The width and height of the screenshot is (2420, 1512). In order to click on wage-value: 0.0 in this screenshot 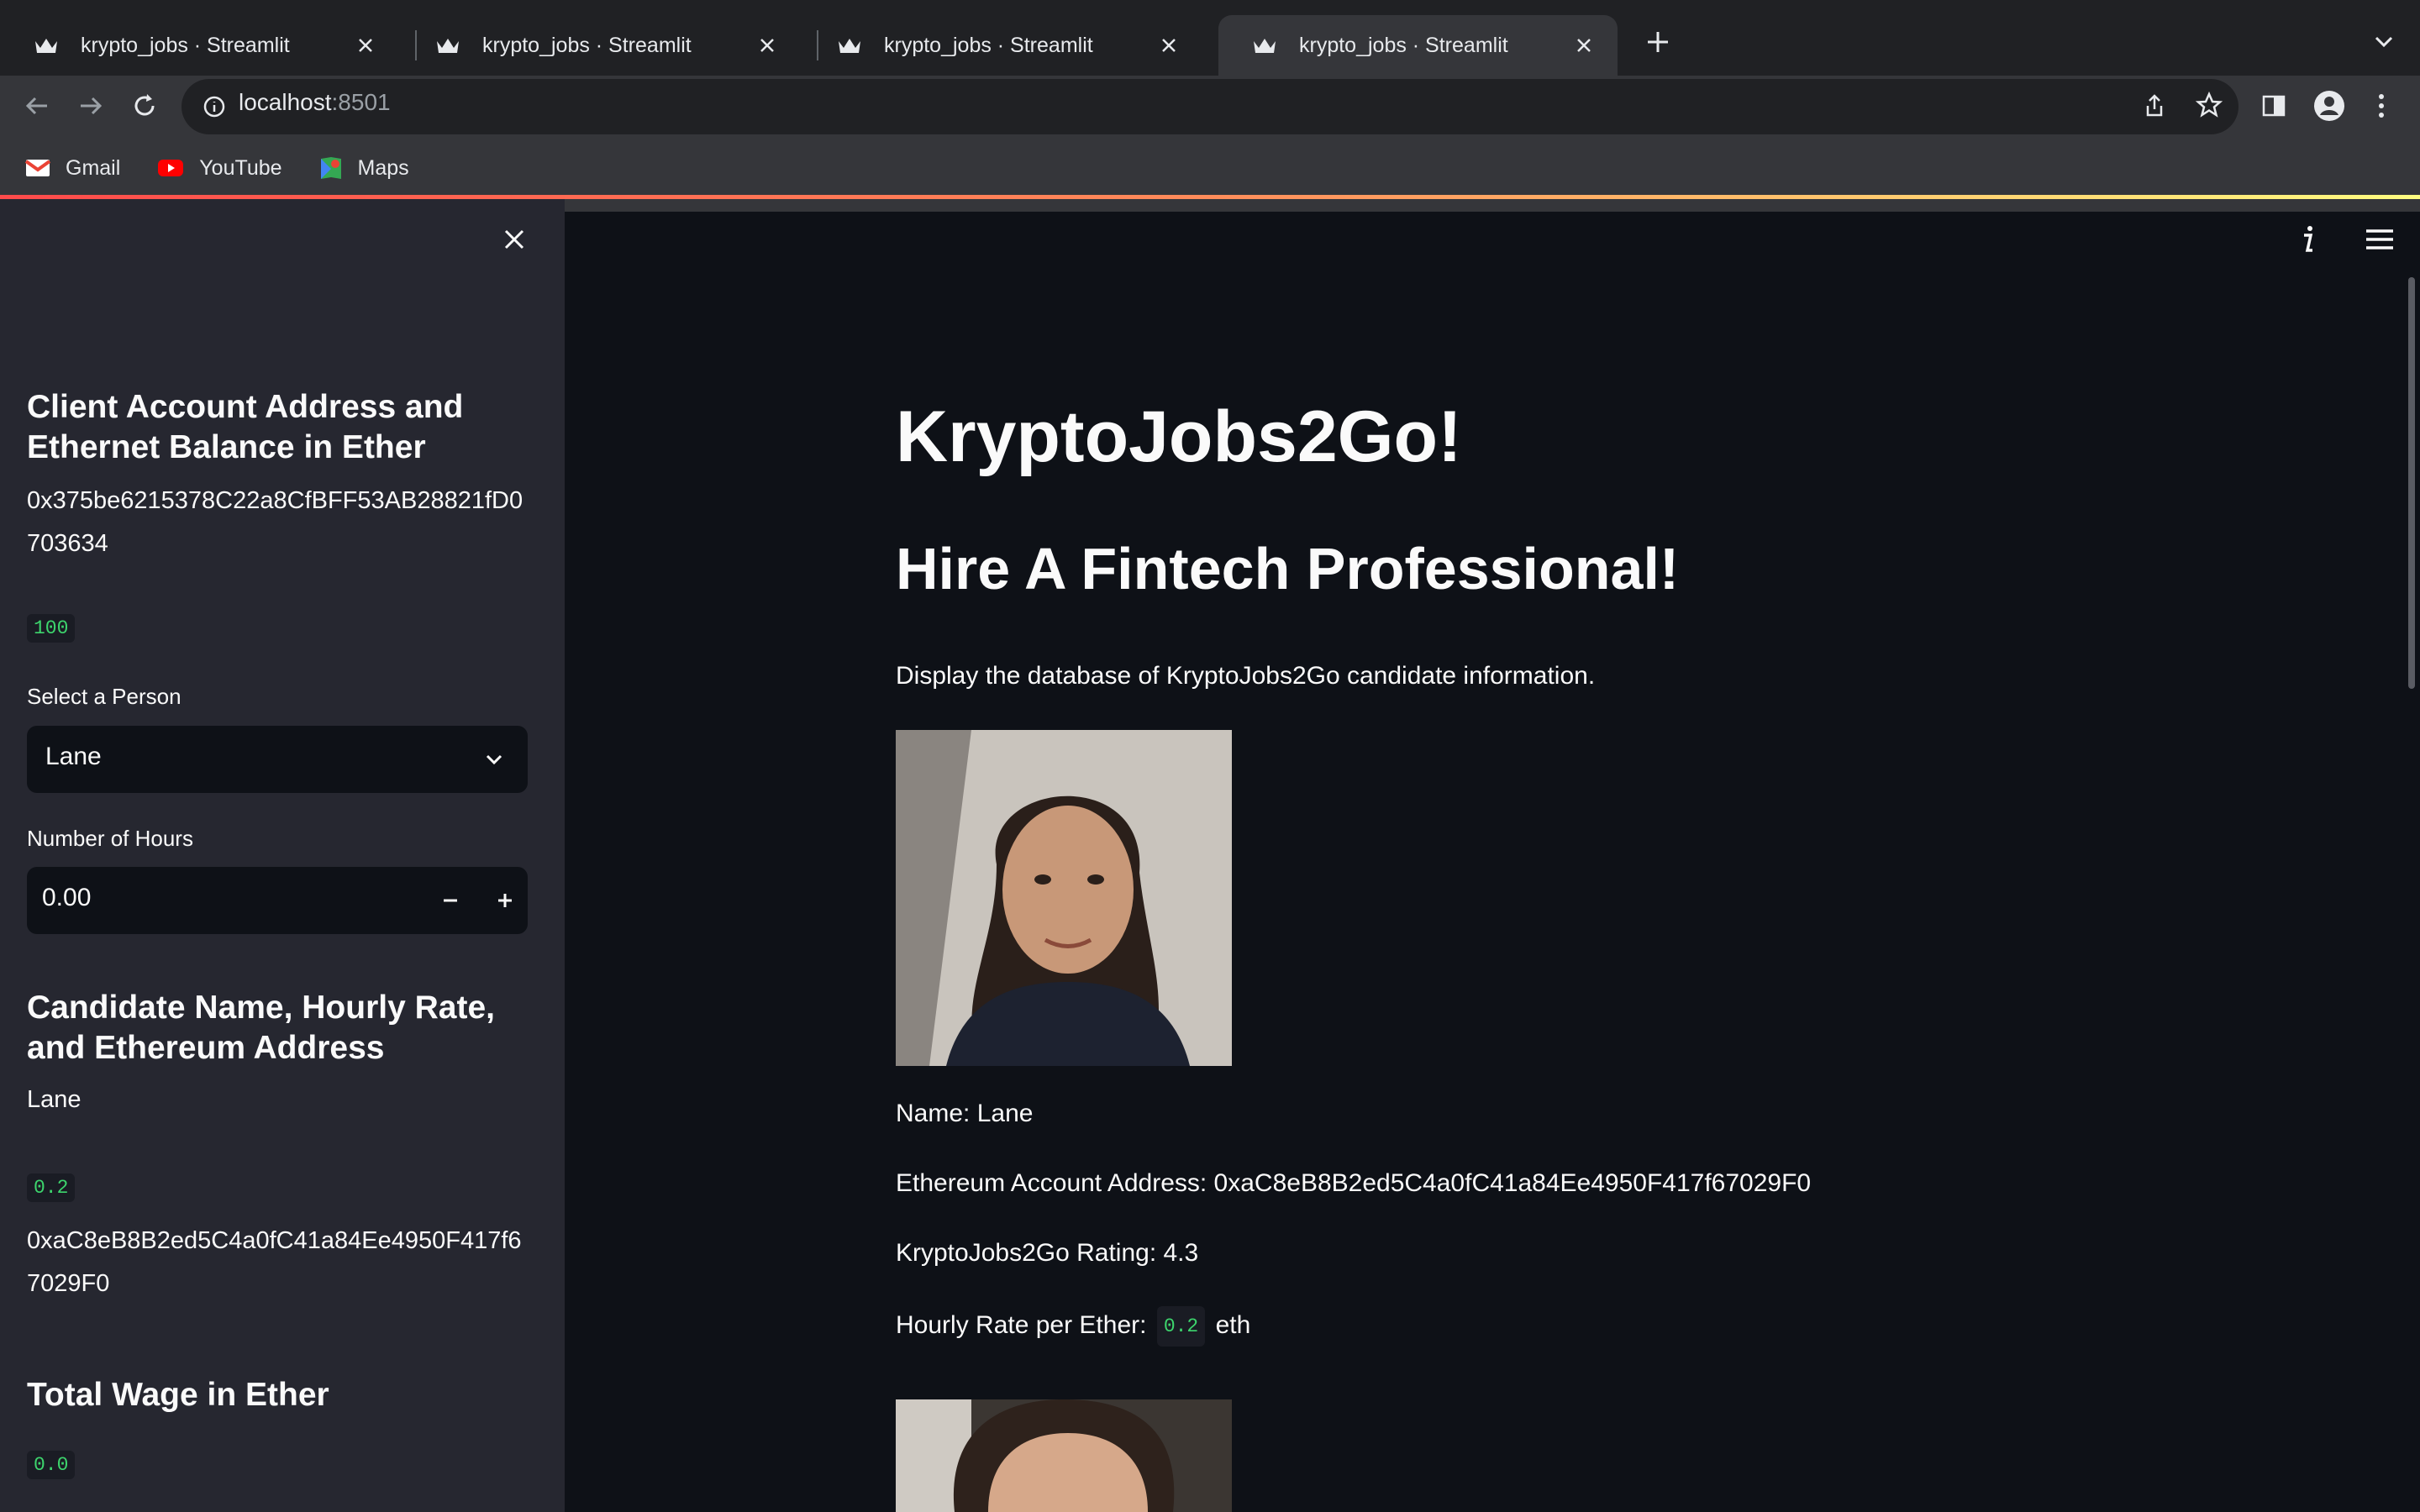, I will do `click(52, 1465)`.